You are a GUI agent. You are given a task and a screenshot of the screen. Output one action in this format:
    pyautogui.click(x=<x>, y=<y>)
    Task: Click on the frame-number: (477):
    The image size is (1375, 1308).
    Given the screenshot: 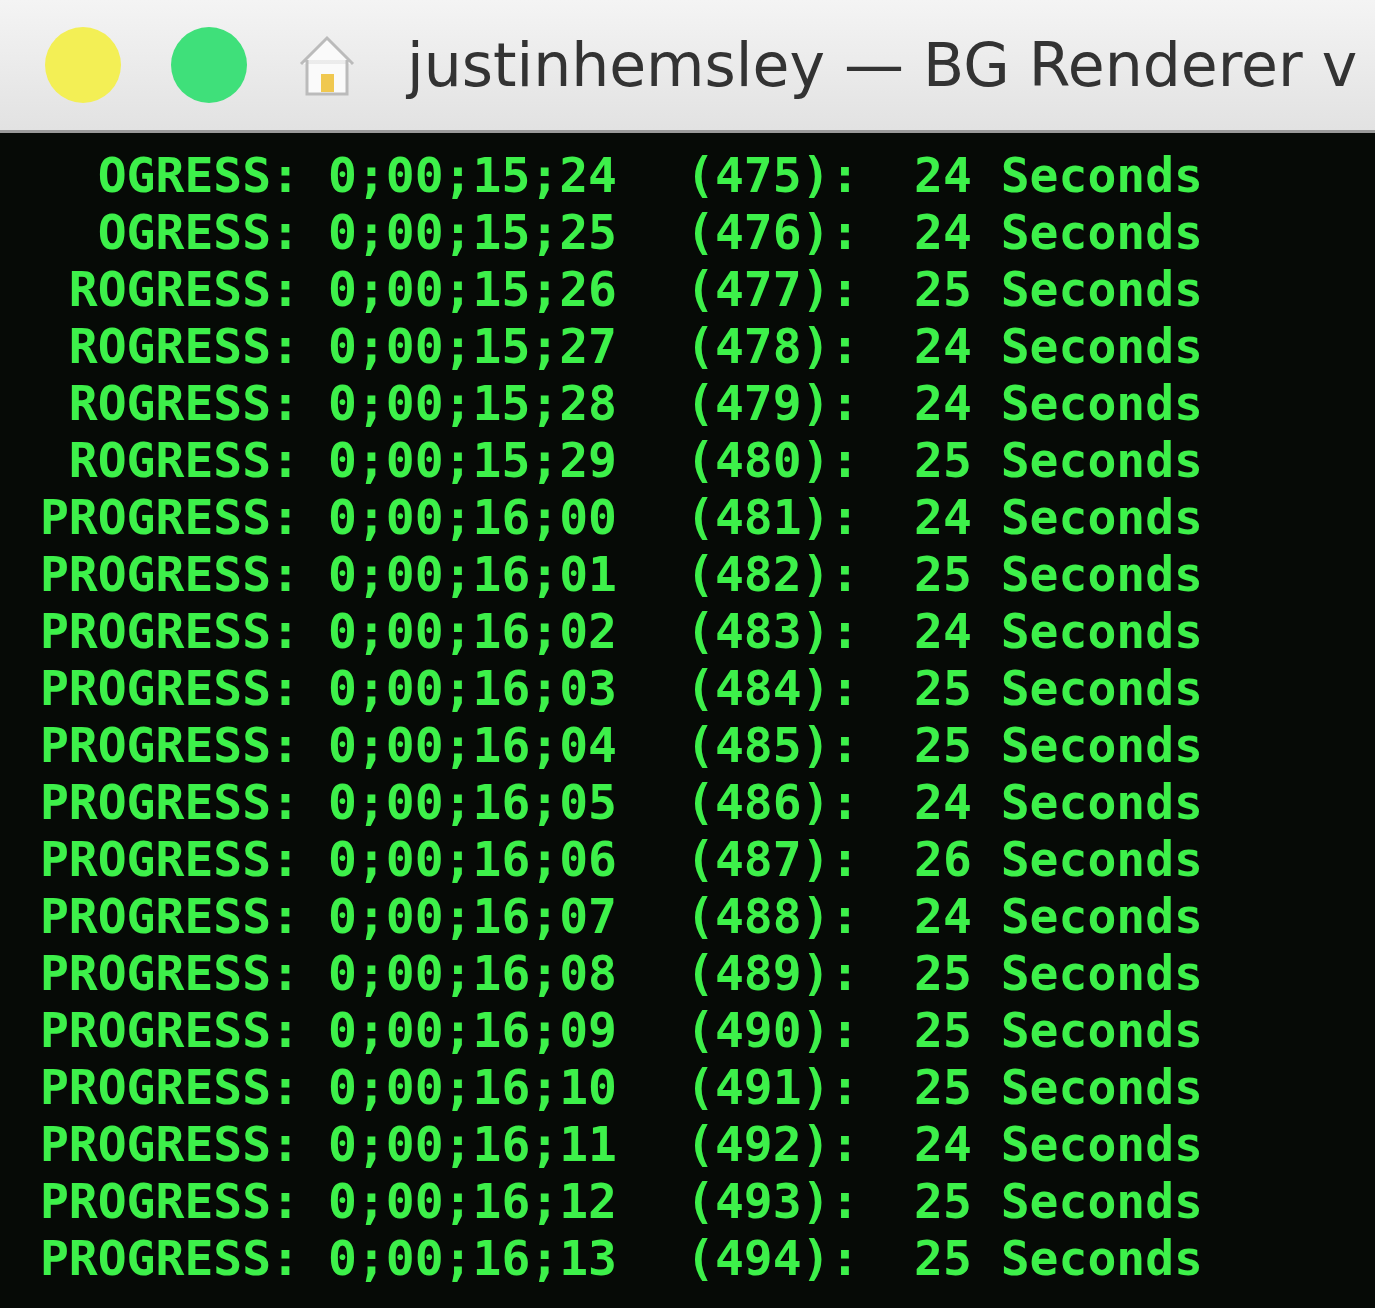 What is the action you would take?
    pyautogui.click(x=773, y=289)
    